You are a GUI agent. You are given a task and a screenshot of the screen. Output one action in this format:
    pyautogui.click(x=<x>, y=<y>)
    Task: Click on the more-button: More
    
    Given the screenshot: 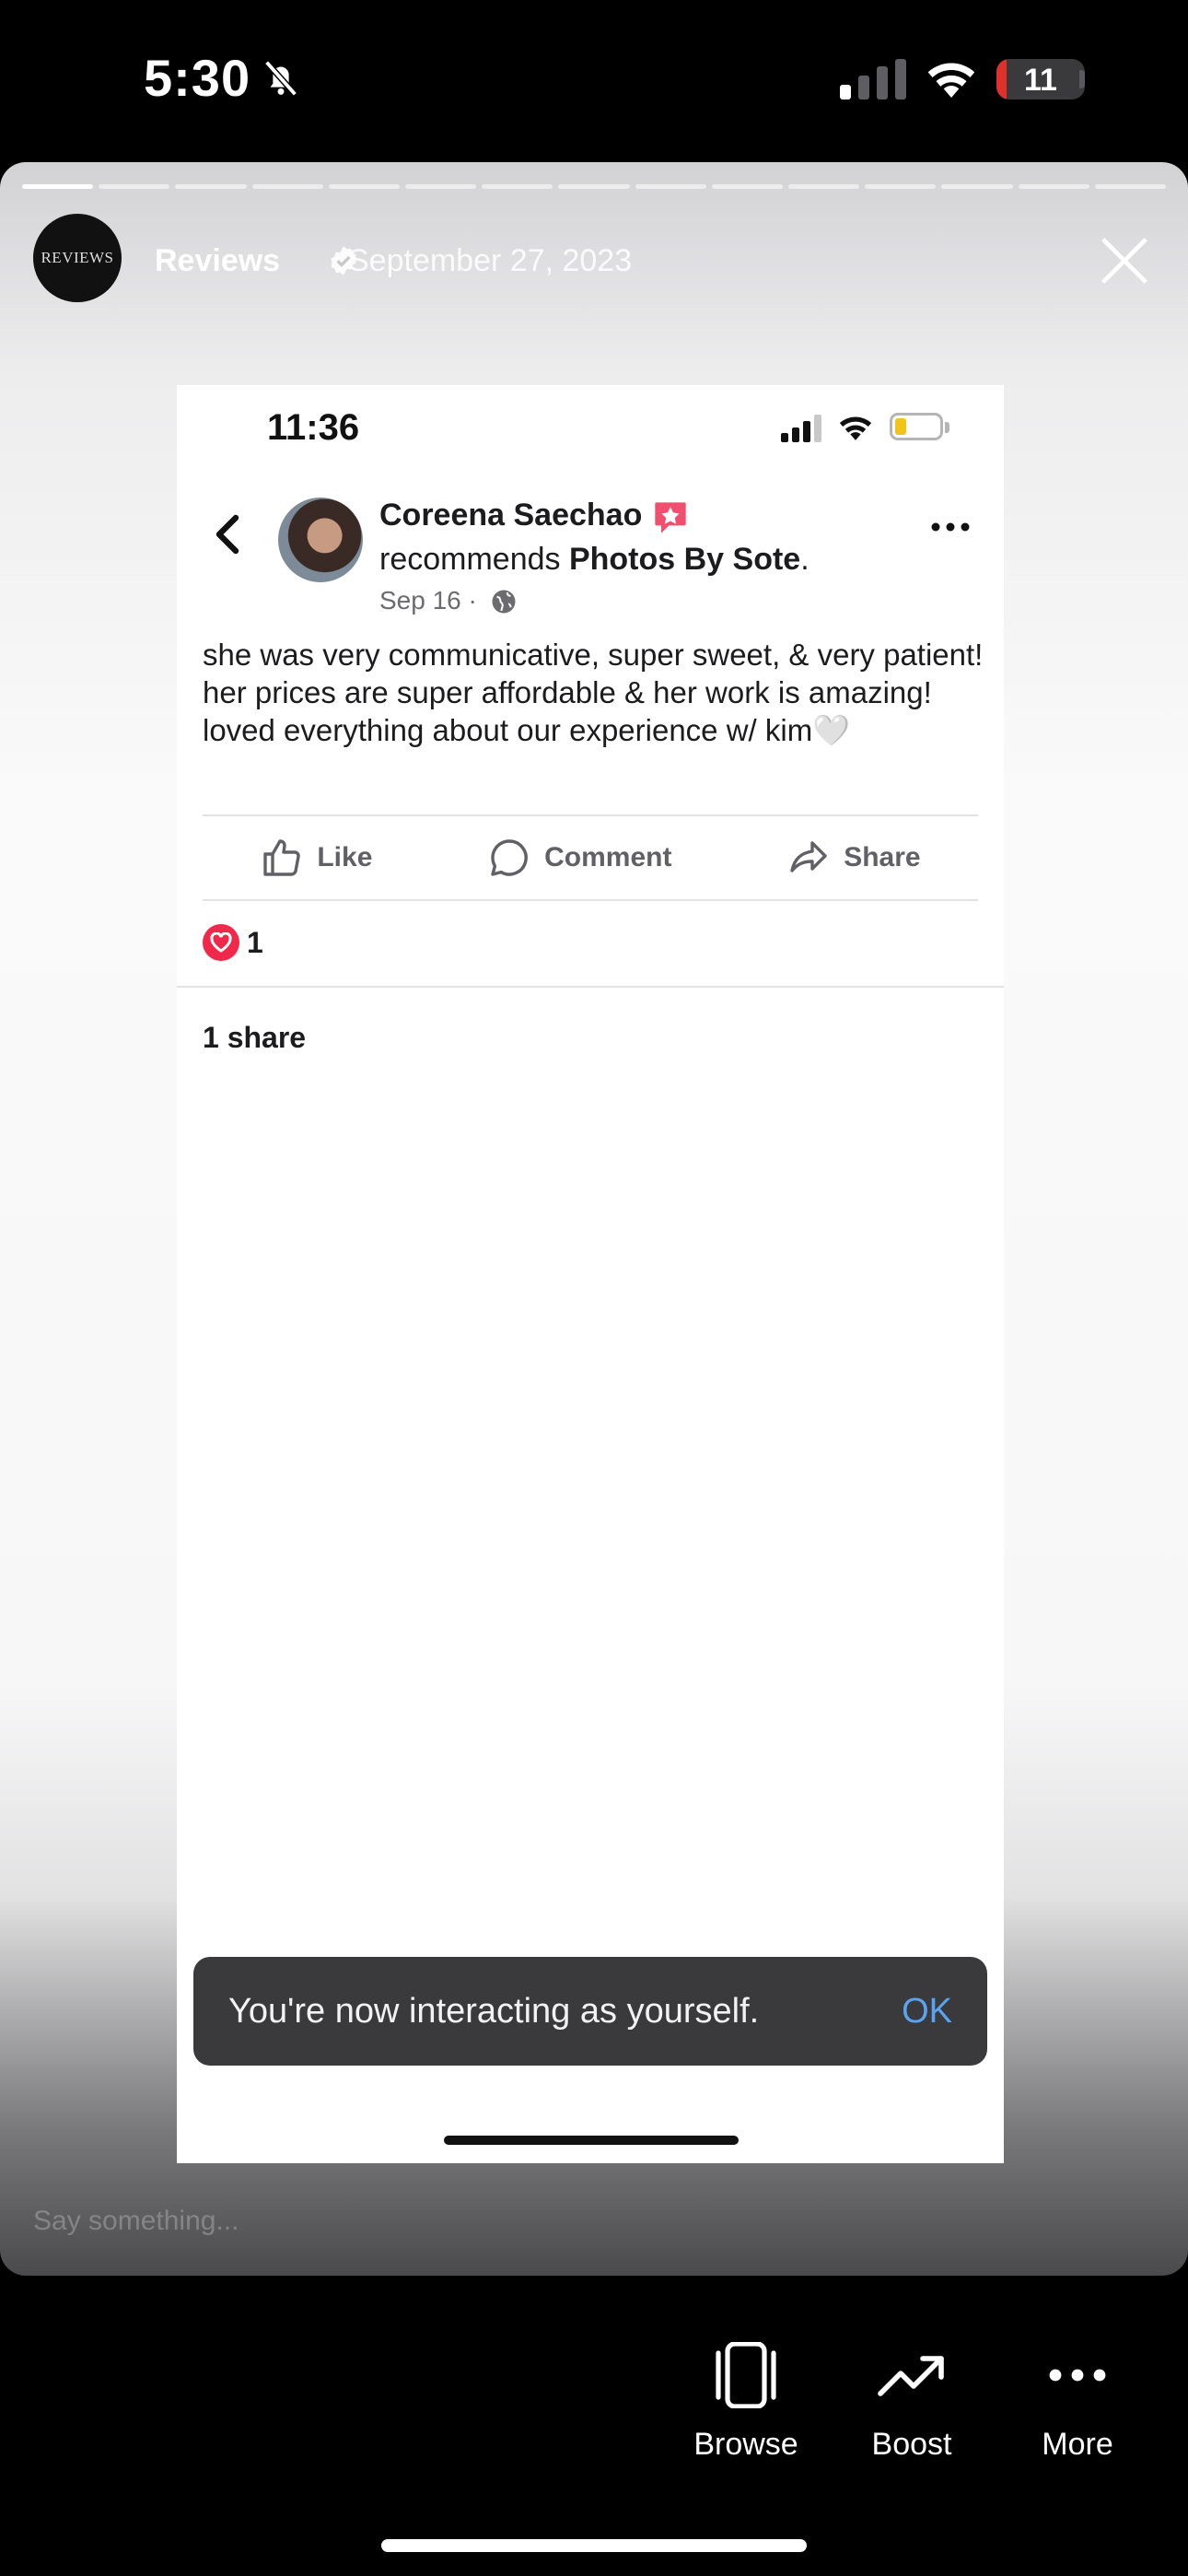 What is the action you would take?
    pyautogui.click(x=1077, y=2402)
    